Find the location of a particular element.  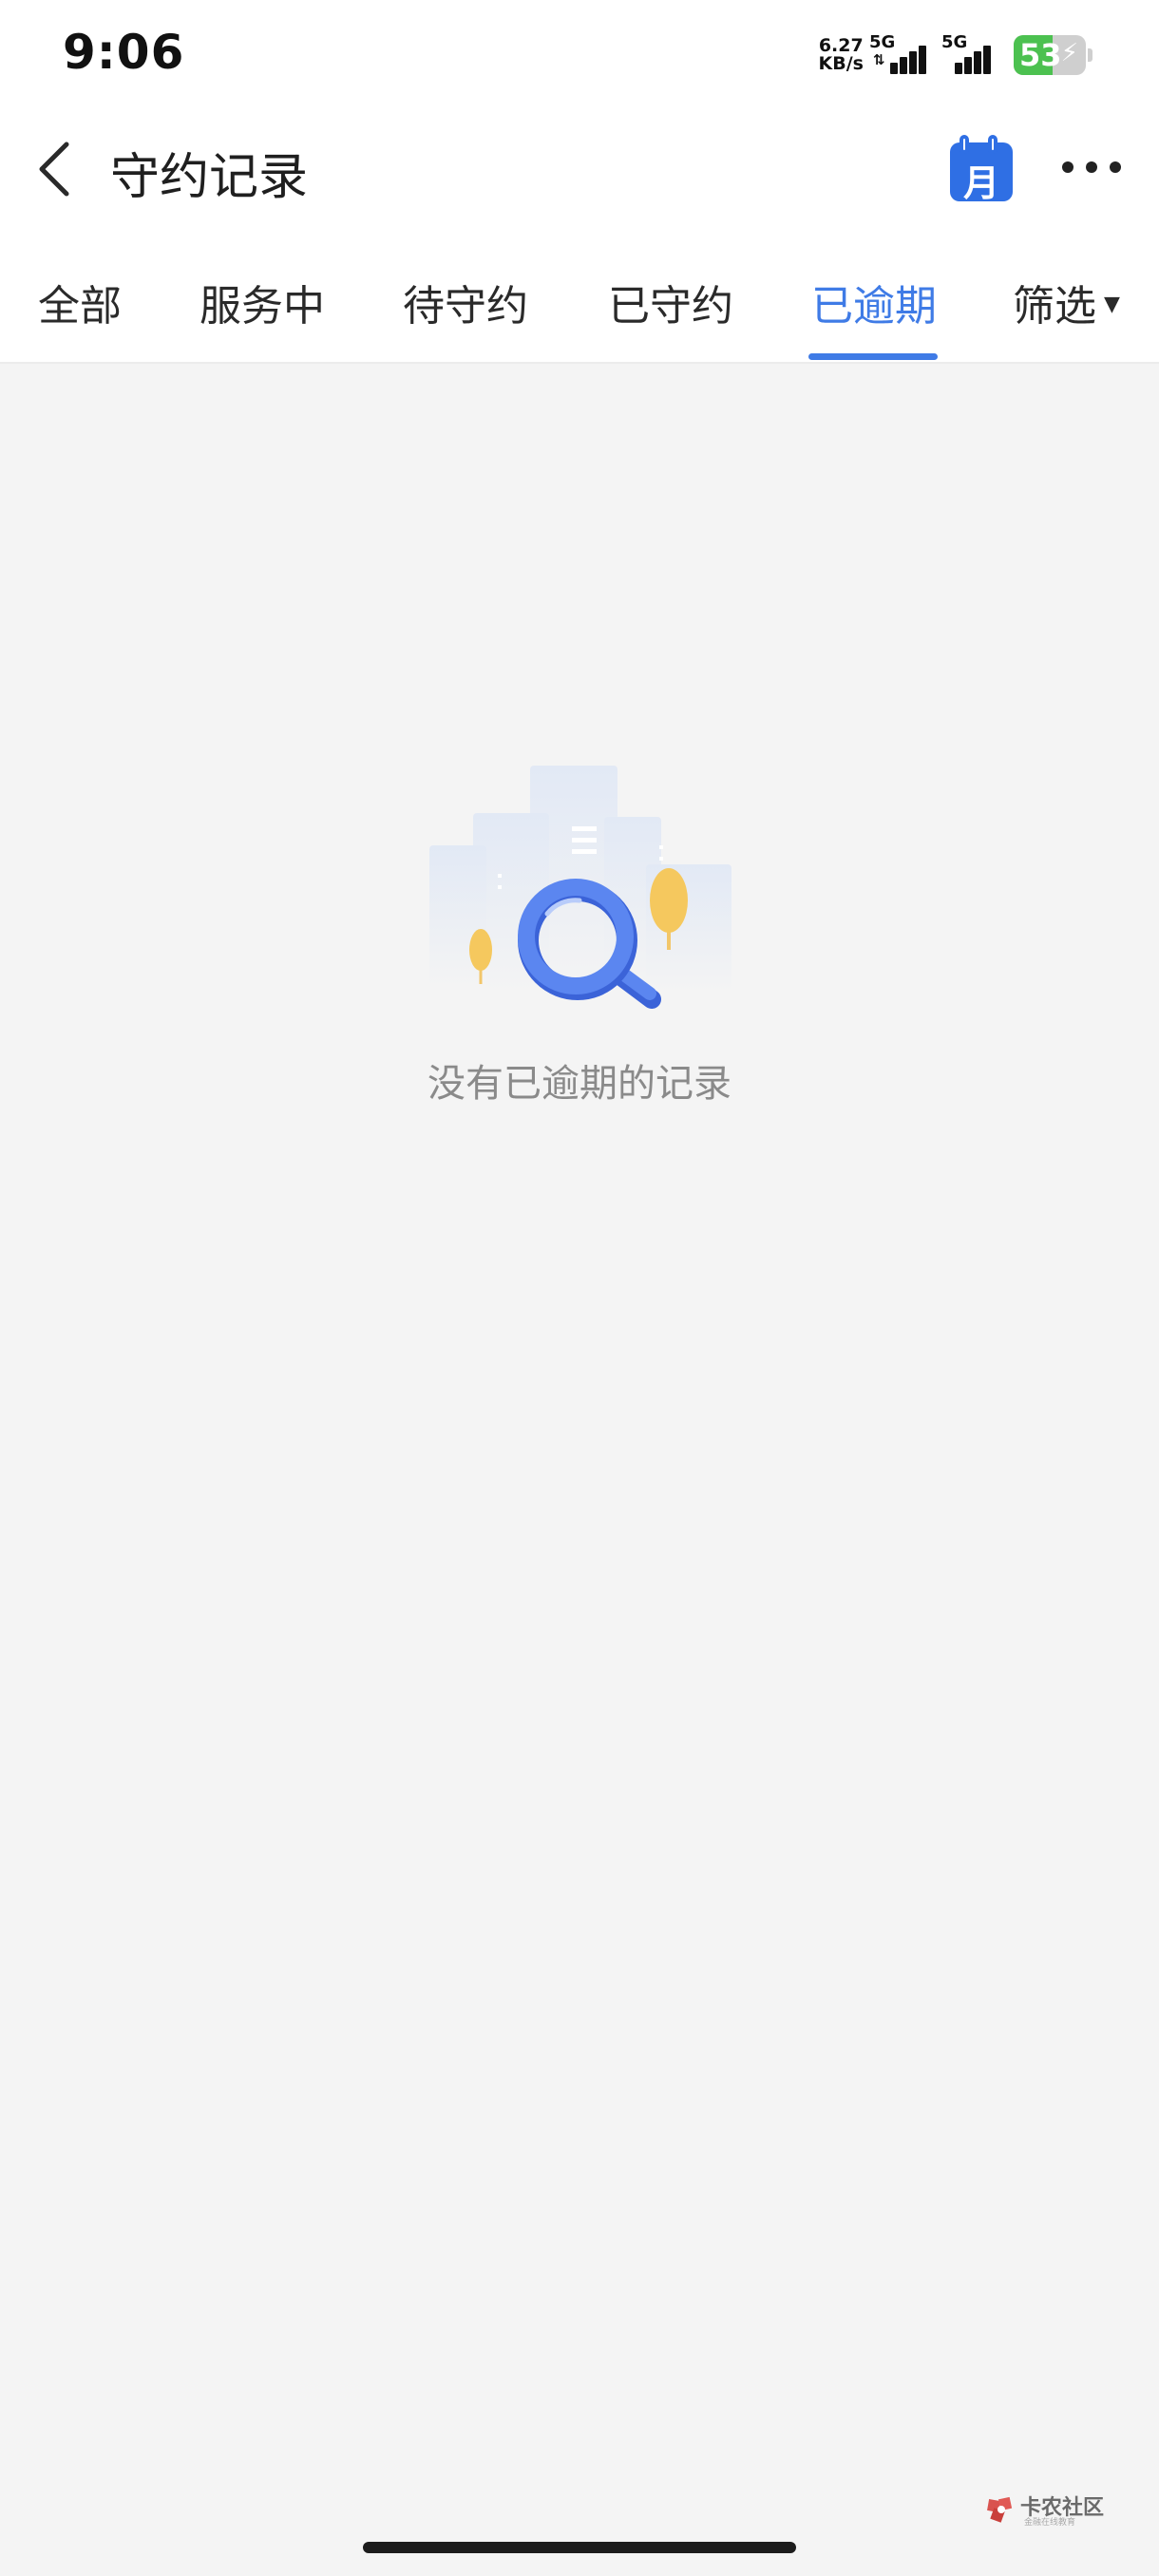

filter-label: 筛选 is located at coordinates (1054, 306).